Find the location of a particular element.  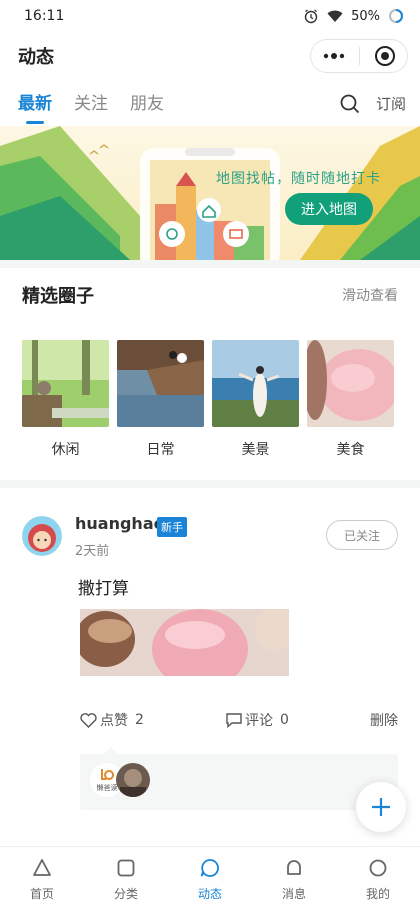

comment-icon is located at coordinates (234, 720).